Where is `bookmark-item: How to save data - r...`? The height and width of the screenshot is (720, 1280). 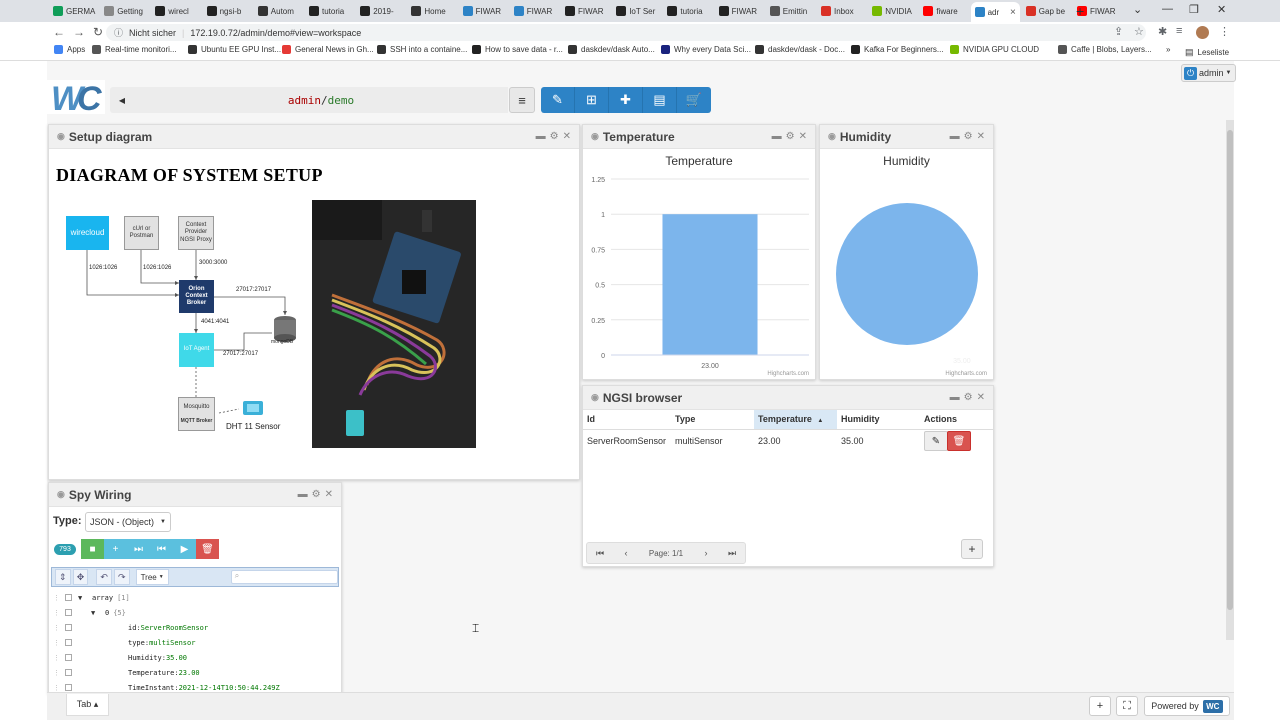
bookmark-item: How to save data - r... is located at coordinates (517, 49).